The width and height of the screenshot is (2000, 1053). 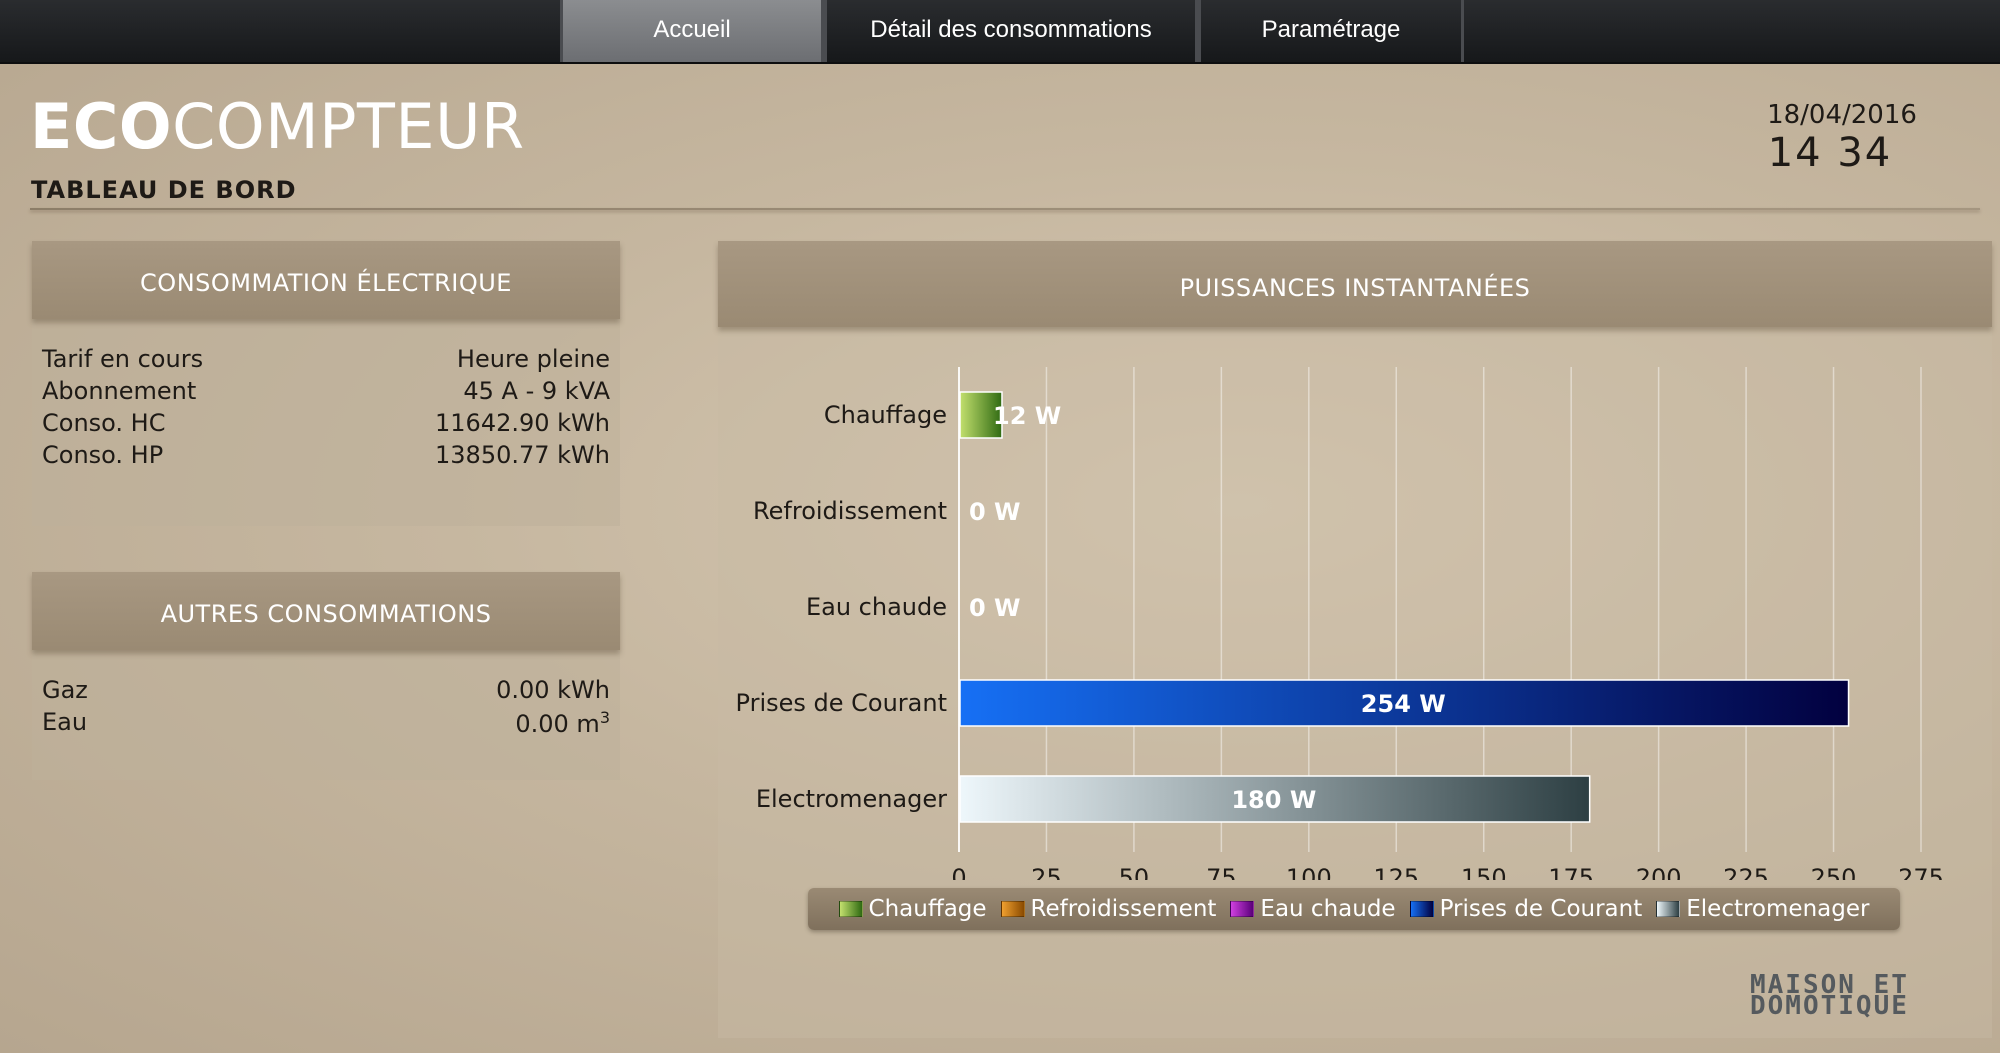 What do you see at coordinates (1331, 31) in the screenshot?
I see `tab-parametrage: Paramétrage` at bounding box center [1331, 31].